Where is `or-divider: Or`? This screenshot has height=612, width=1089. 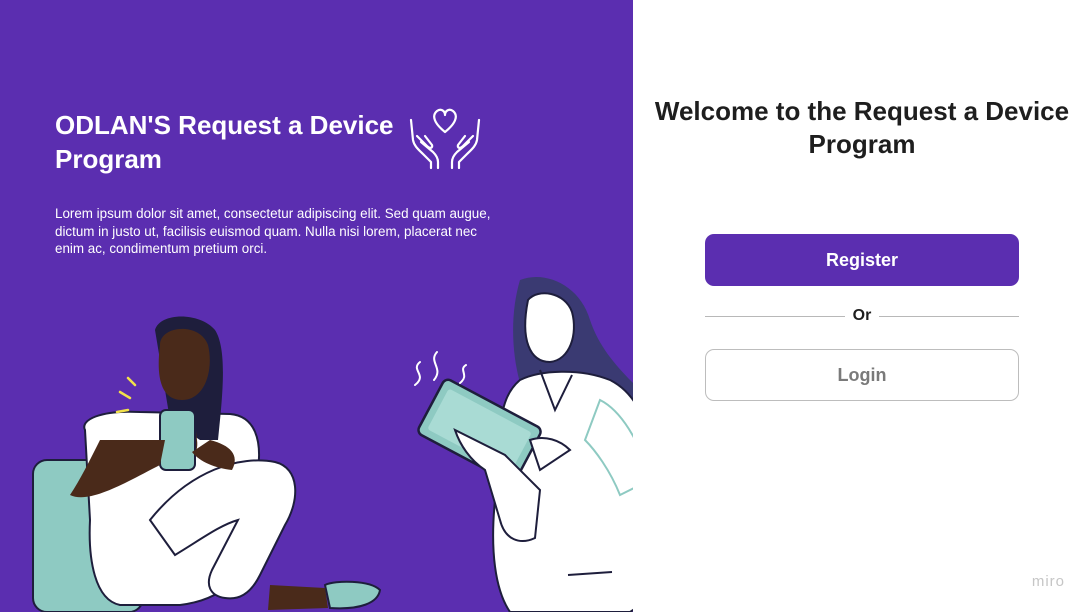 or-divider: Or is located at coordinates (862, 316).